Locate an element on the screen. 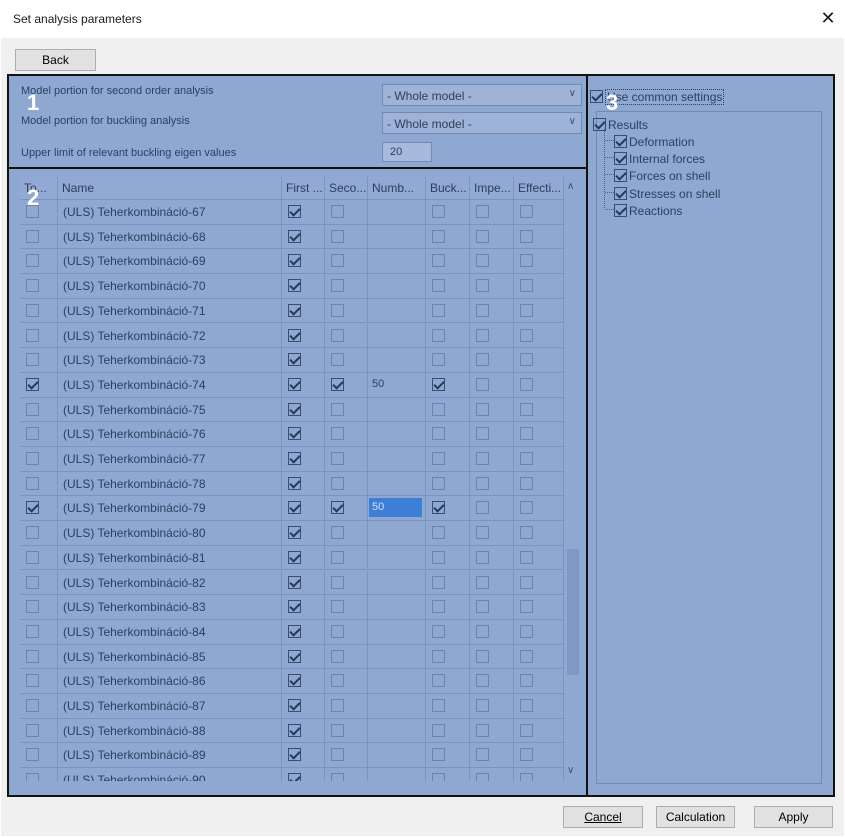  cancel-button: Cancel is located at coordinates (603, 817).